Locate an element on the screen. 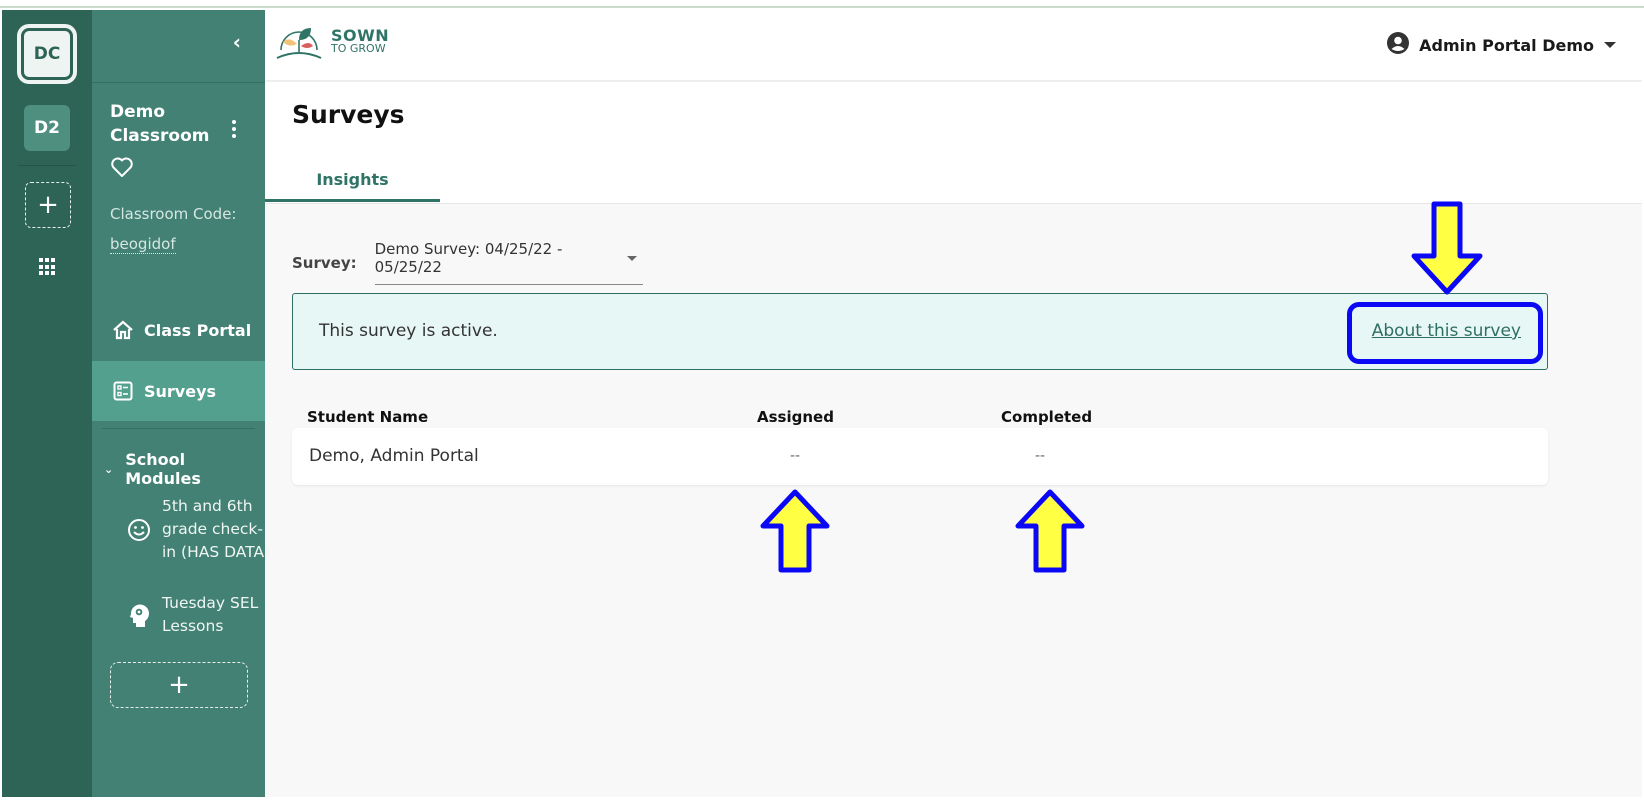  survey-dropdown: Demo Survey: 04/25/22 - 05/25/22 is located at coordinates (508, 262).